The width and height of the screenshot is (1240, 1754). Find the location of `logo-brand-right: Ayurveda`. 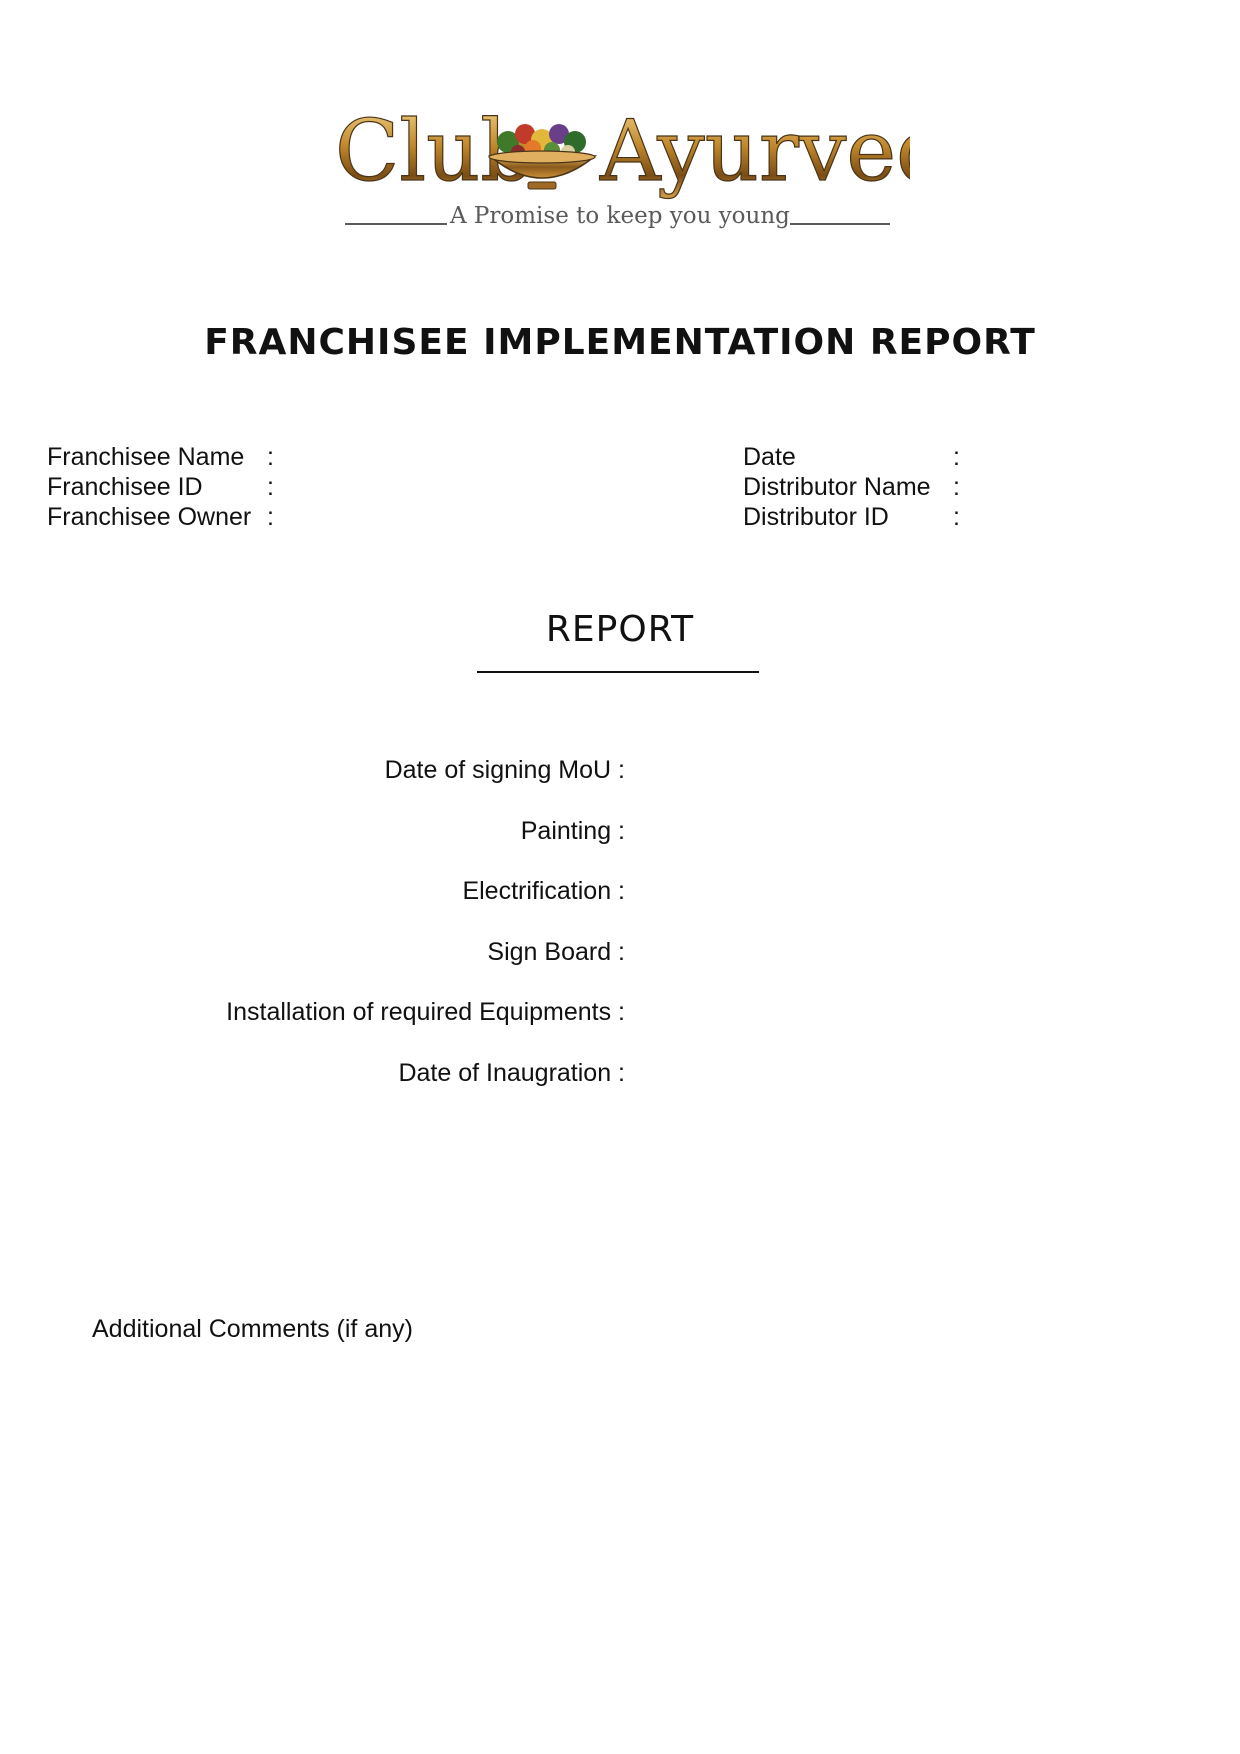

logo-brand-right: Ayurveda is located at coordinates (754, 151).